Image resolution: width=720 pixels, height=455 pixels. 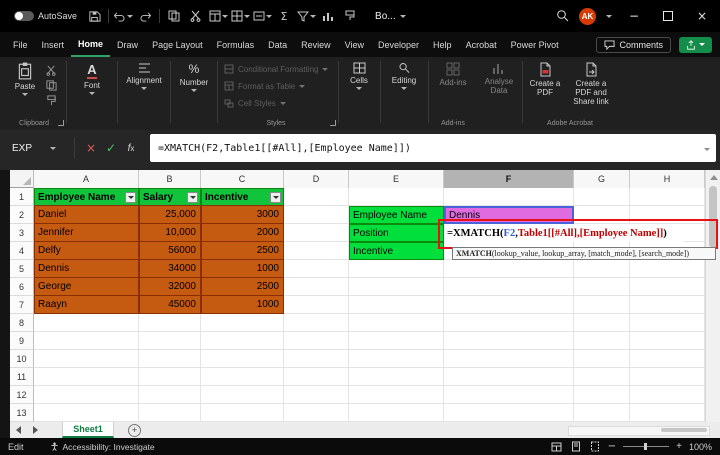 What do you see at coordinates (612, 446) in the screenshot?
I see `zoom-out-button: −` at bounding box center [612, 446].